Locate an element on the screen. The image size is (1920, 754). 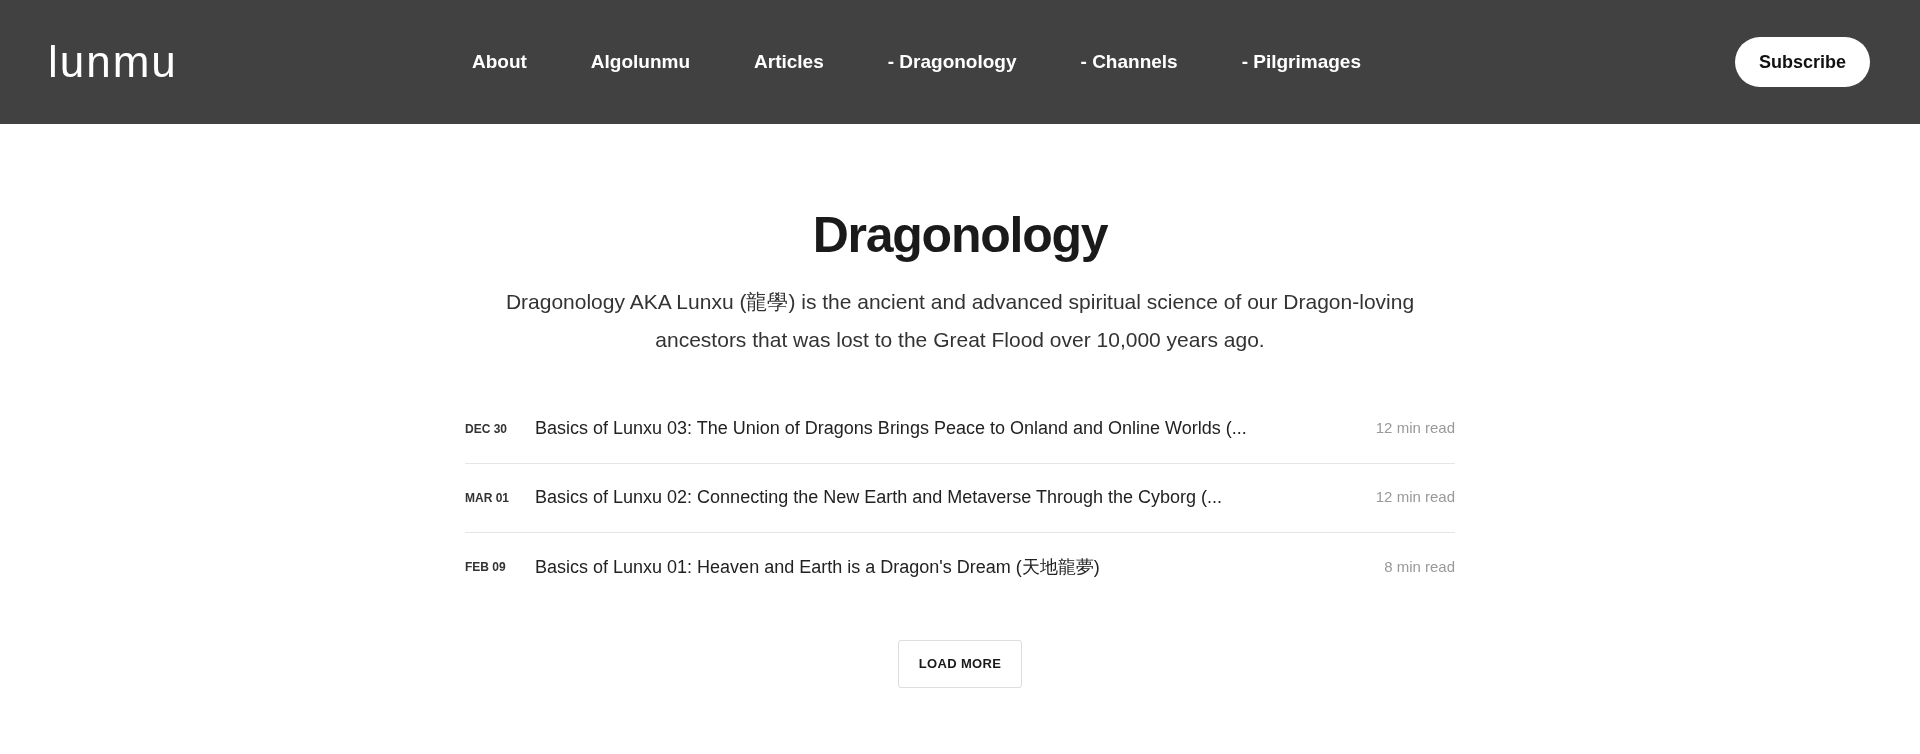
nav-link: - Channels is located at coordinates (1129, 62).